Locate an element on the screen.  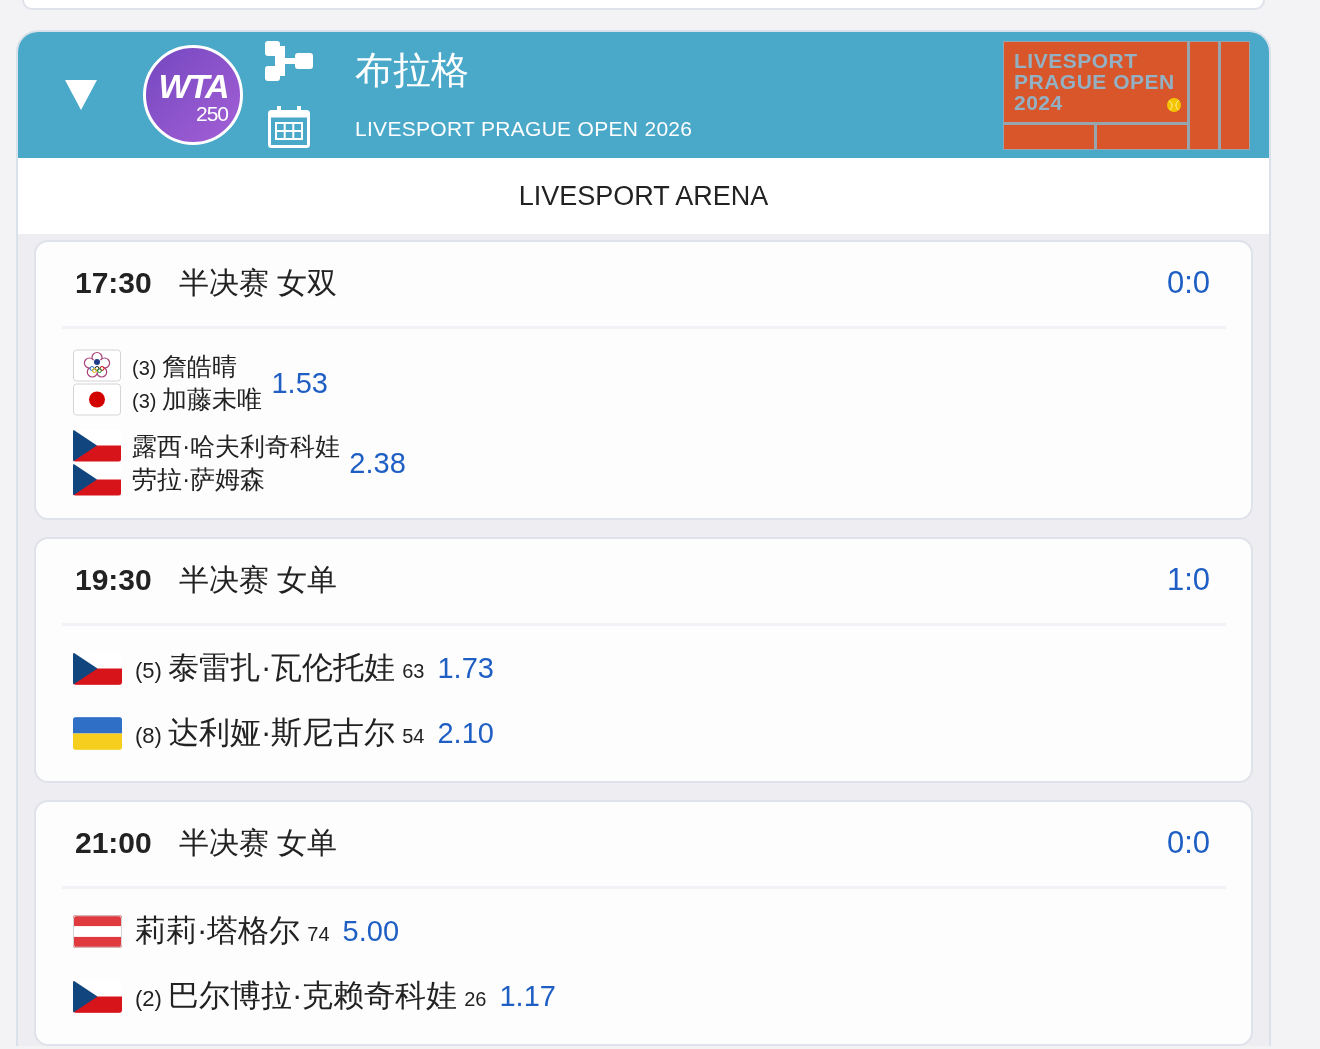
odds-value: 2.38 is located at coordinates (377, 462).